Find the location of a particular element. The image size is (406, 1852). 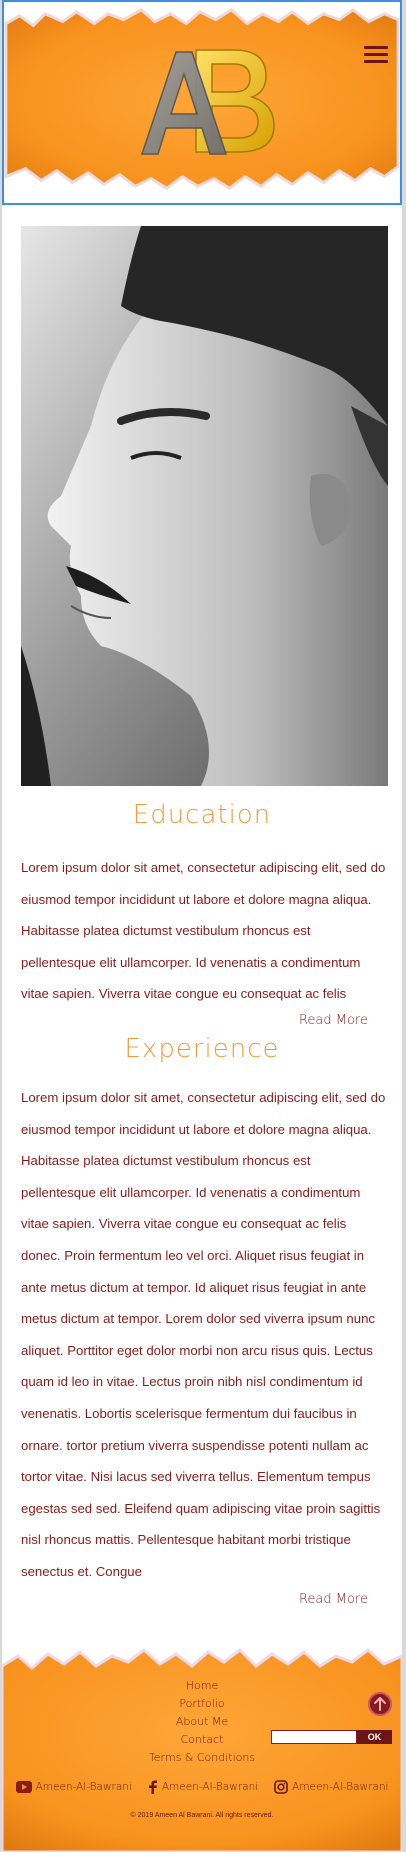

footer-link-about-me: About Me is located at coordinates (202, 1722).